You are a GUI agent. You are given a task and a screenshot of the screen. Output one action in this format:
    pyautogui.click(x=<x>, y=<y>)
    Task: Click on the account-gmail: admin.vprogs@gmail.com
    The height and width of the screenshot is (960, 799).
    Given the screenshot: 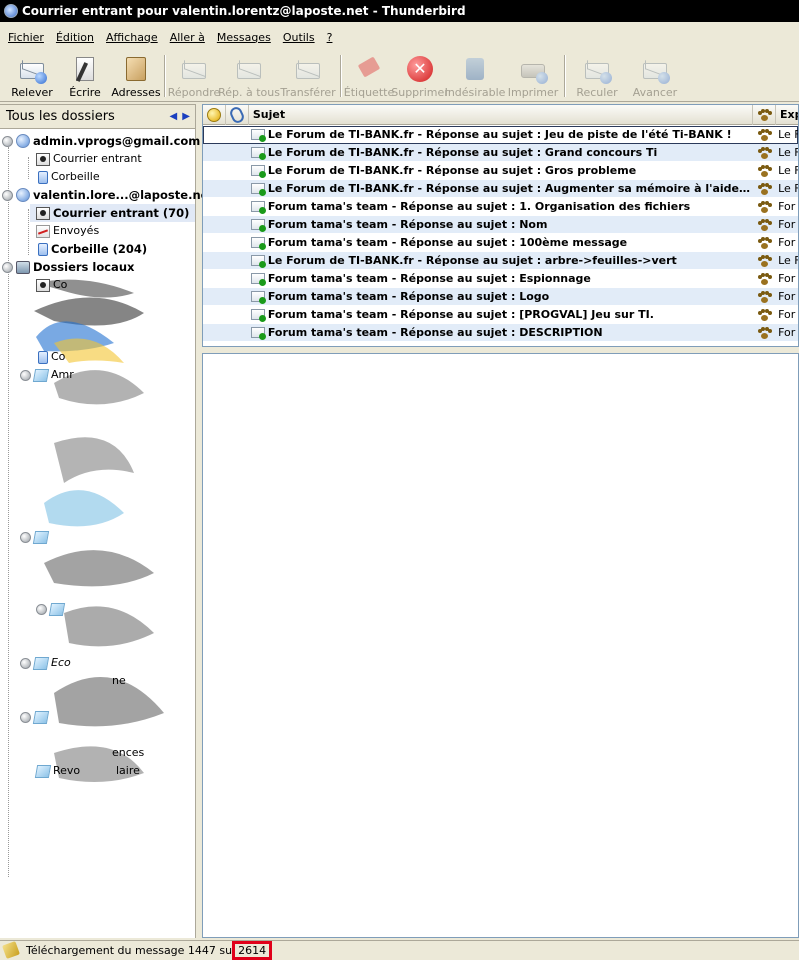 What is the action you would take?
    pyautogui.click(x=101, y=141)
    